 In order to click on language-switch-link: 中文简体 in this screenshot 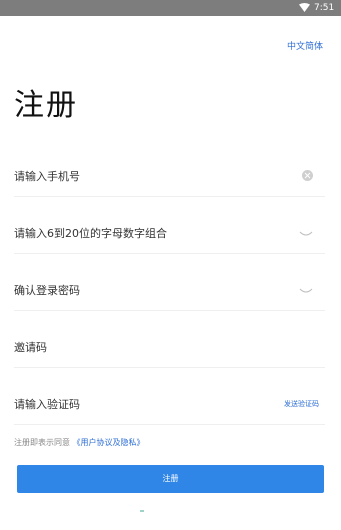, I will do `click(305, 47)`.